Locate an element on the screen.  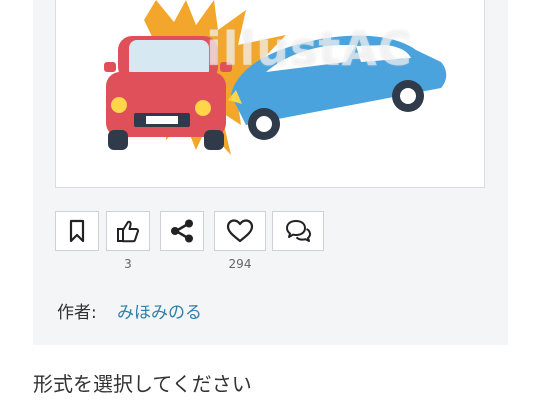
like-button is located at coordinates (128, 231).